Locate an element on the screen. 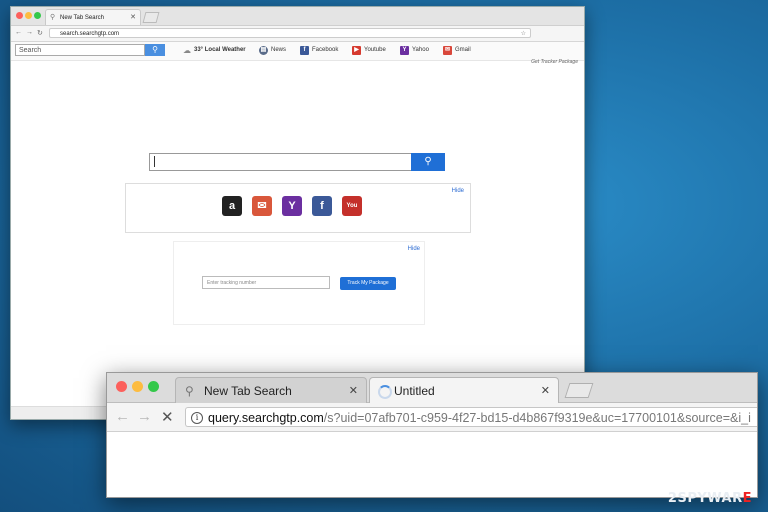 Image resolution: width=768 pixels, height=512 pixels. url-text: search.searchgtp.com is located at coordinates (90, 34).